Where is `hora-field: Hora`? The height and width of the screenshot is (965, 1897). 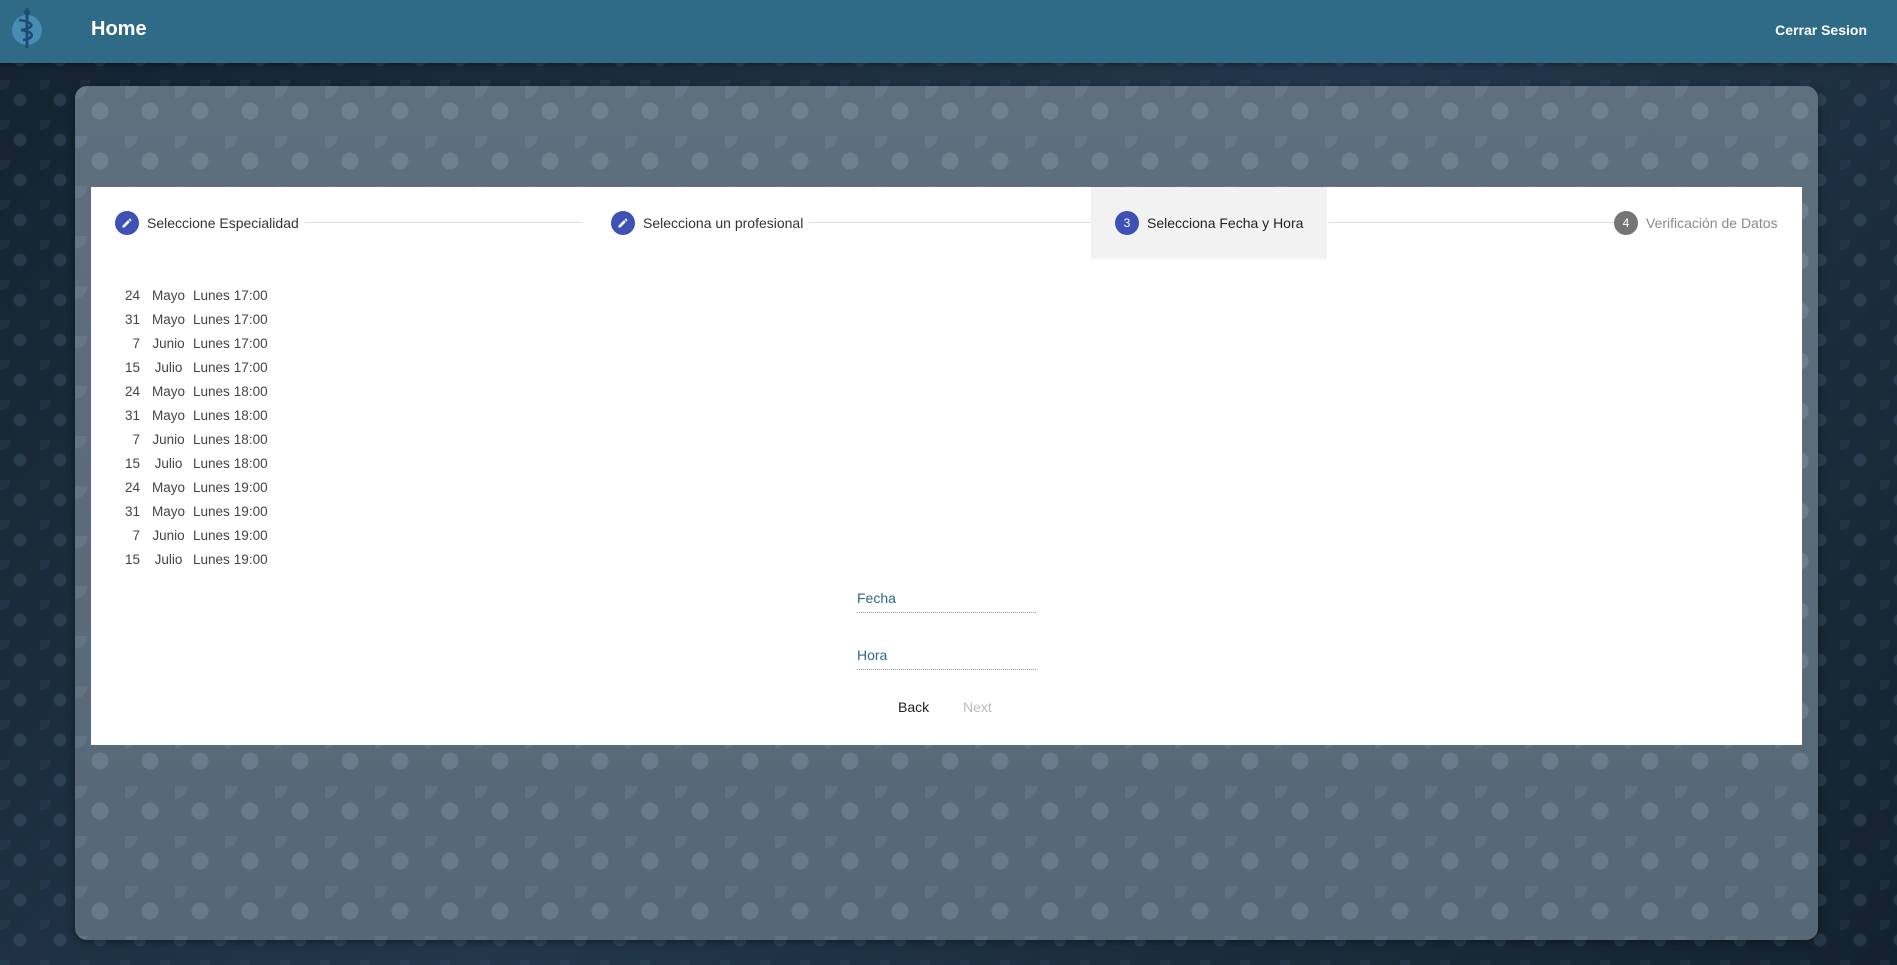 hora-field: Hora is located at coordinates (948, 657).